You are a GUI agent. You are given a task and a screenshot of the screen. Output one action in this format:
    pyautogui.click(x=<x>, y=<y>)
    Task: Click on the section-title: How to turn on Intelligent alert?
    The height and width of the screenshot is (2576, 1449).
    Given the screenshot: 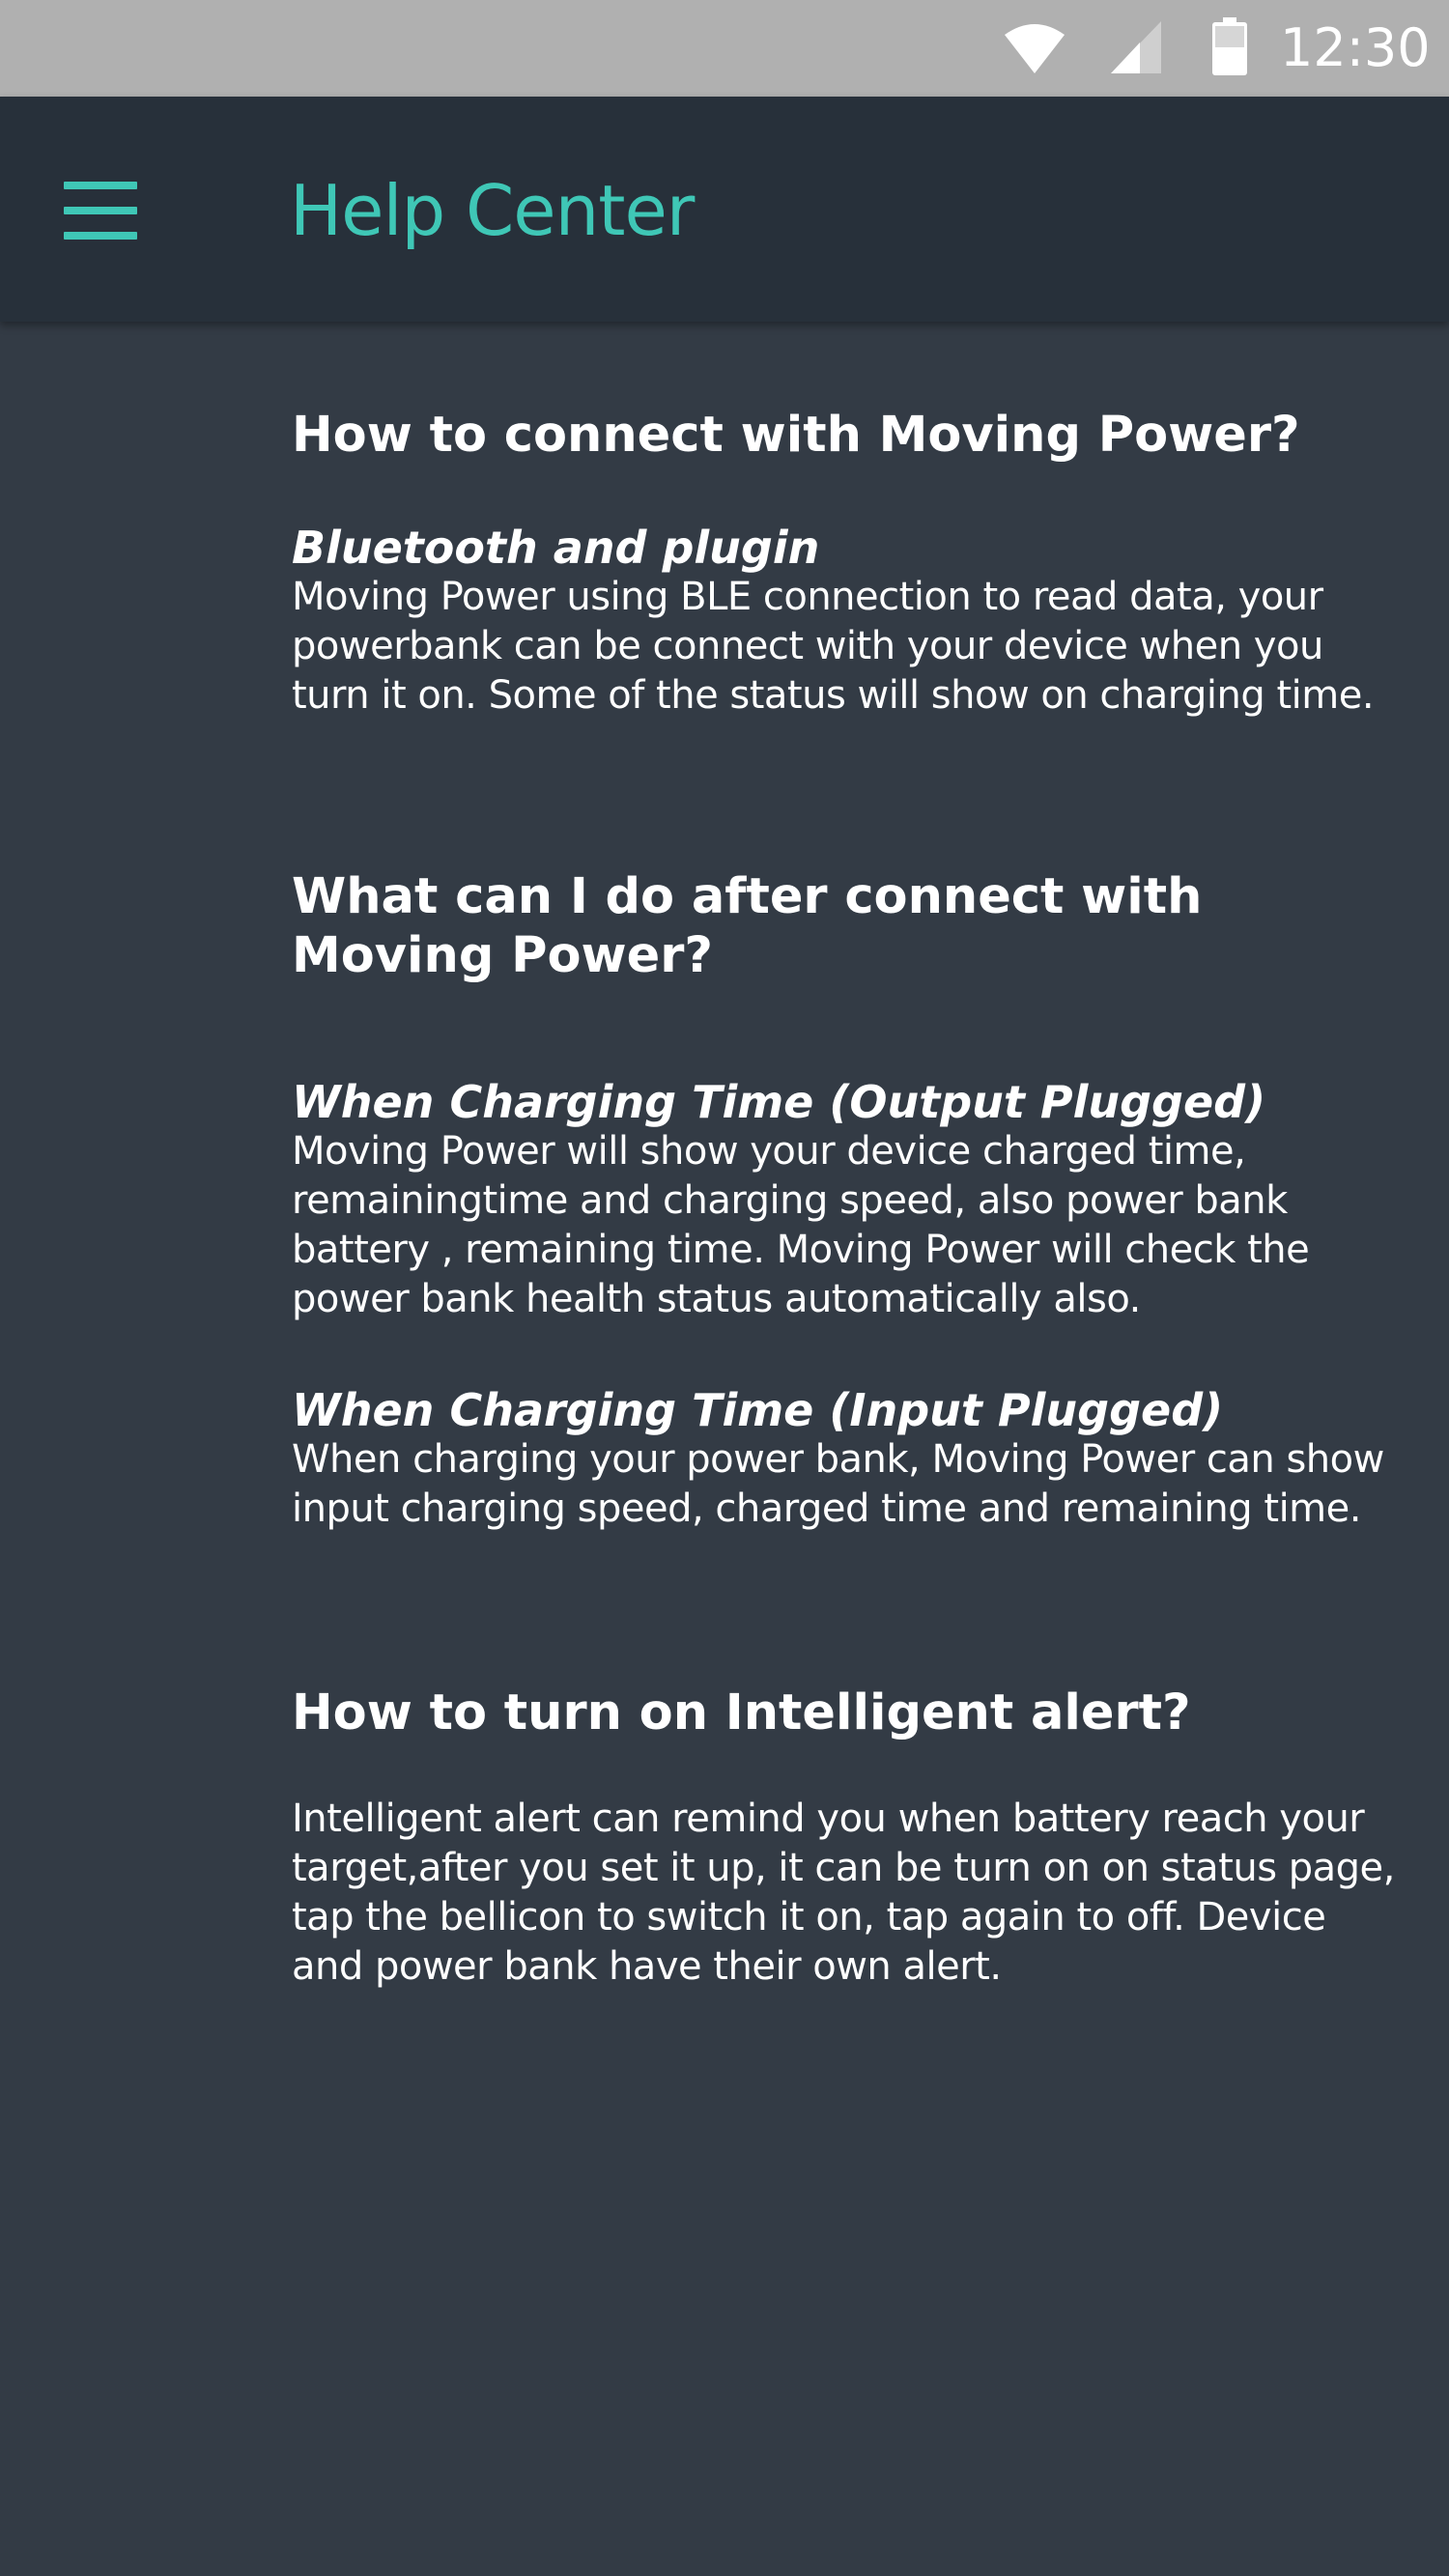 What is the action you would take?
    pyautogui.click(x=741, y=1712)
    